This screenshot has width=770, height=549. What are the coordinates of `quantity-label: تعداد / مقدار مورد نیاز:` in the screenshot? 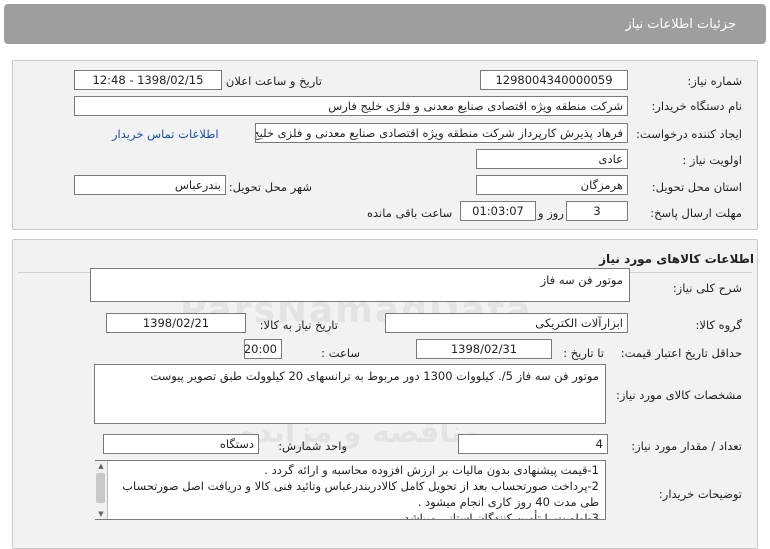 It's located at (686, 446).